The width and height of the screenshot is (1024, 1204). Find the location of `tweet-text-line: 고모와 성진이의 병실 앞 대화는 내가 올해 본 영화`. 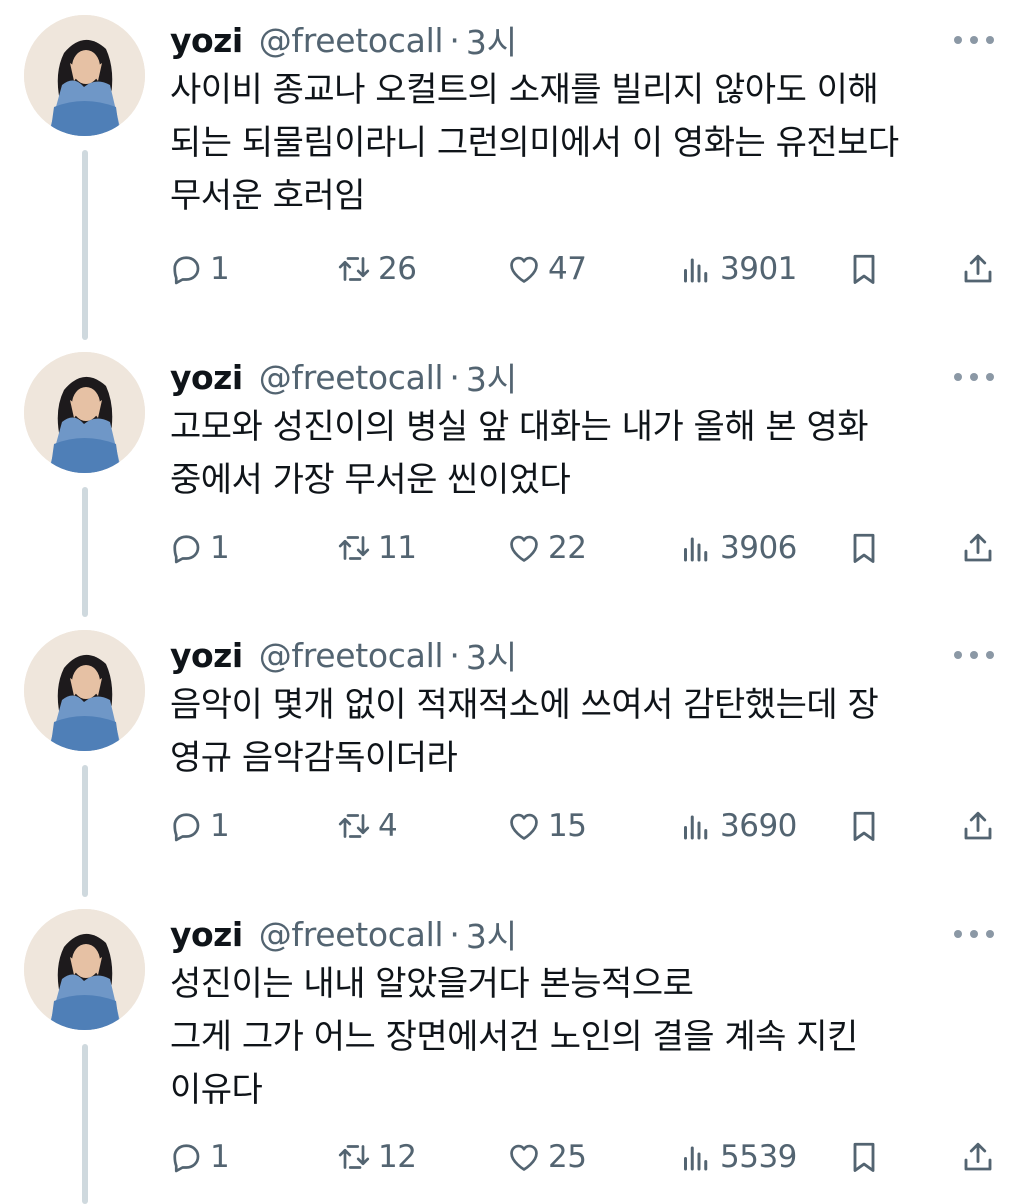

tweet-text-line: 고모와 성진이의 병실 앞 대화는 내가 올해 본 영화 is located at coordinates (519, 427).